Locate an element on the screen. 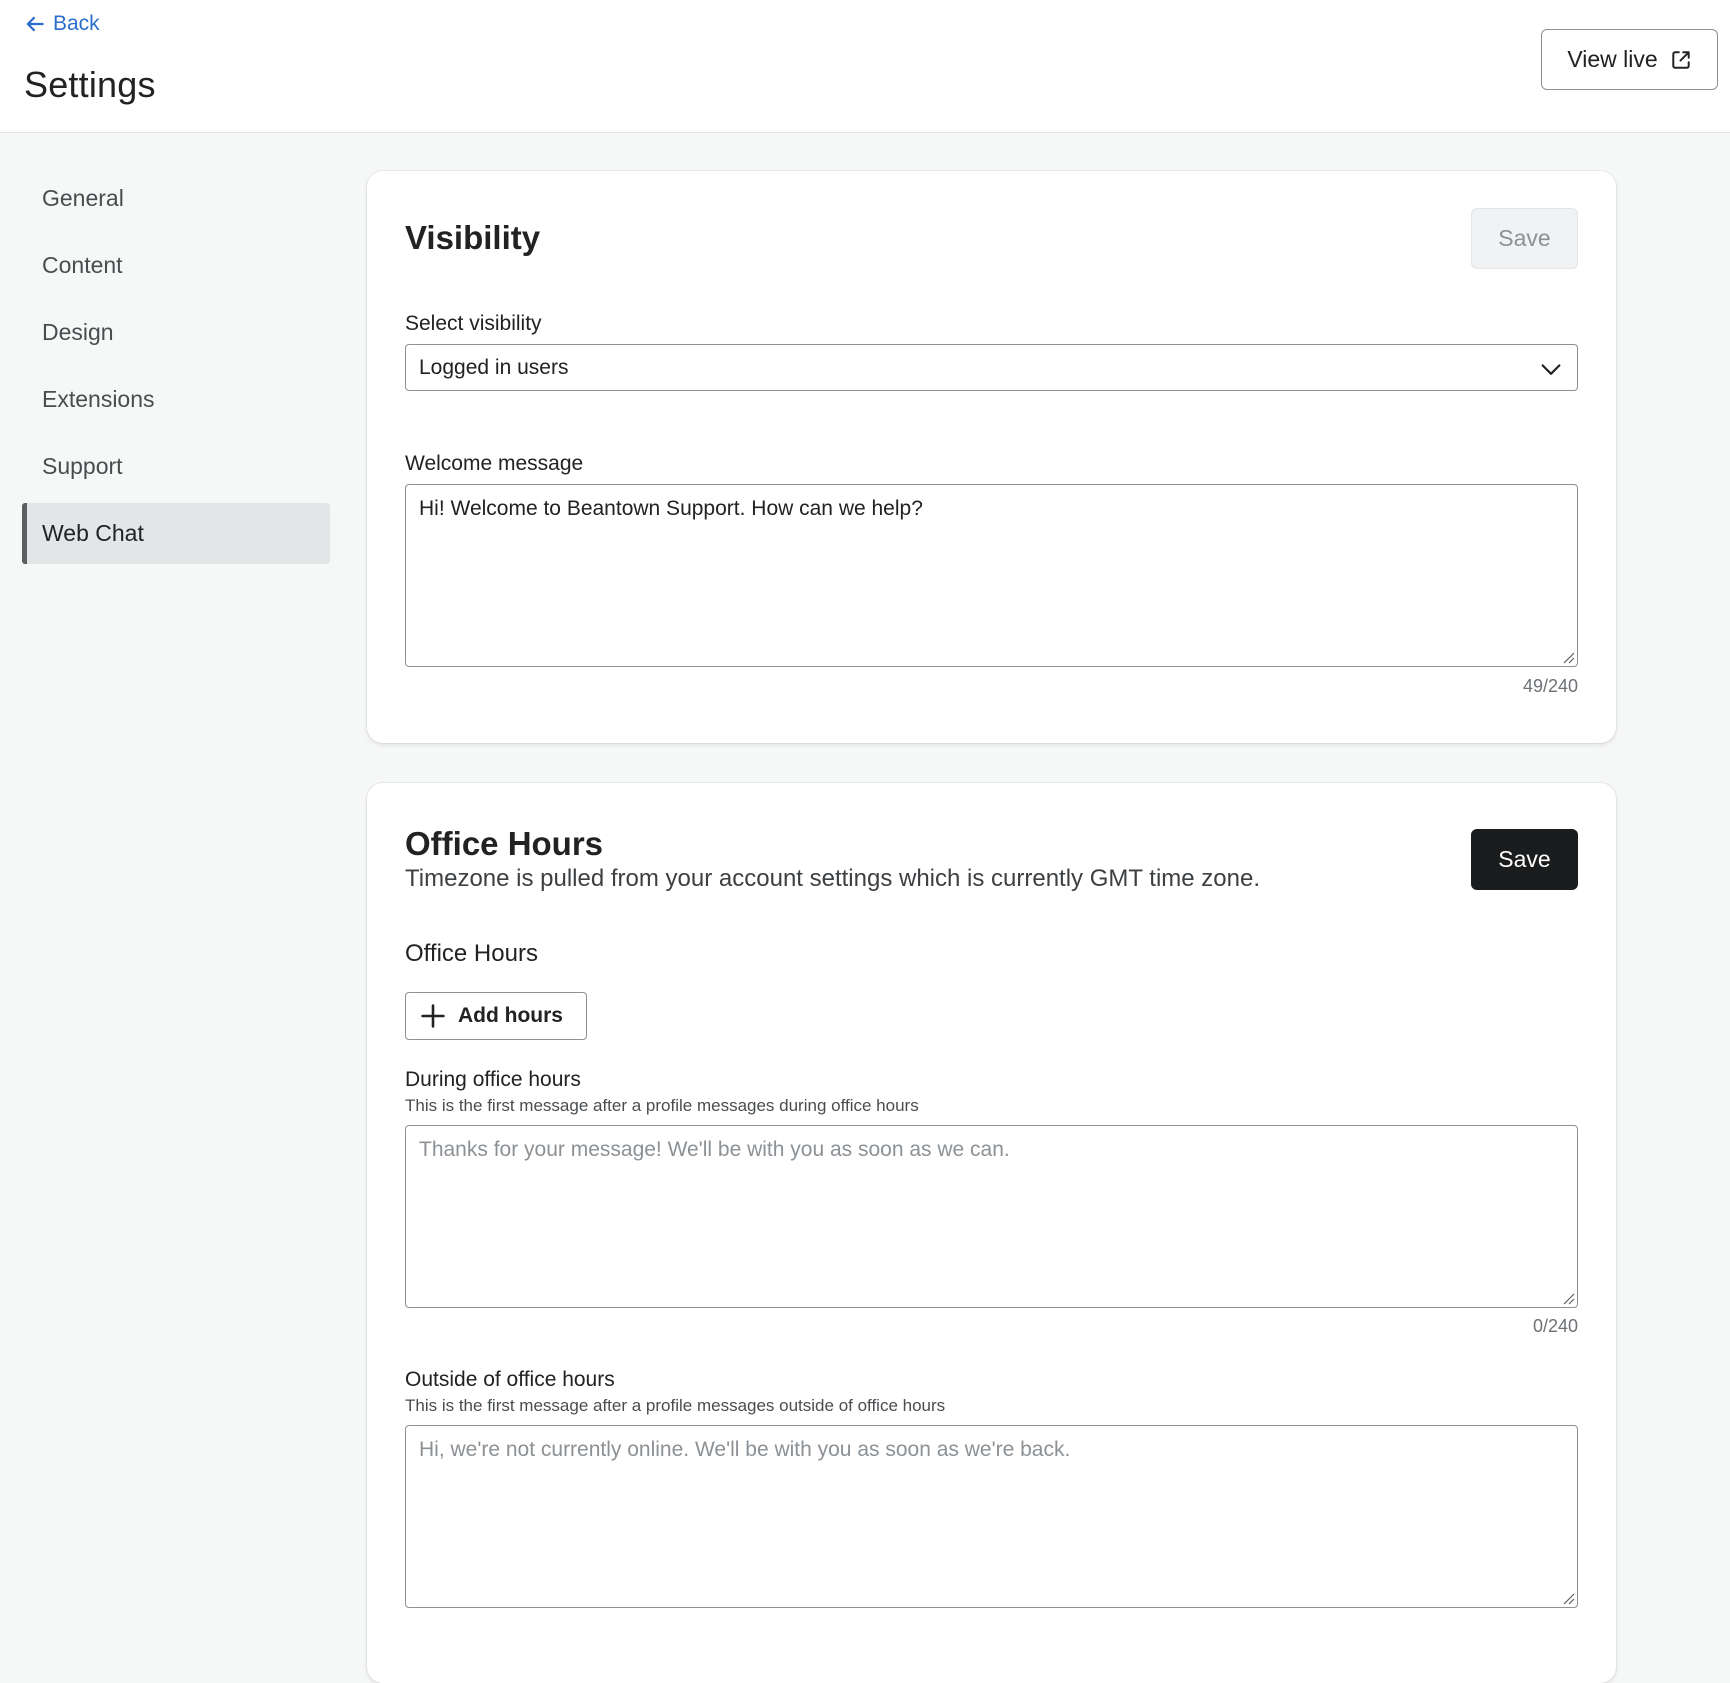 This screenshot has width=1730, height=1683. office-hours-title: Office Hours is located at coordinates (504, 843).